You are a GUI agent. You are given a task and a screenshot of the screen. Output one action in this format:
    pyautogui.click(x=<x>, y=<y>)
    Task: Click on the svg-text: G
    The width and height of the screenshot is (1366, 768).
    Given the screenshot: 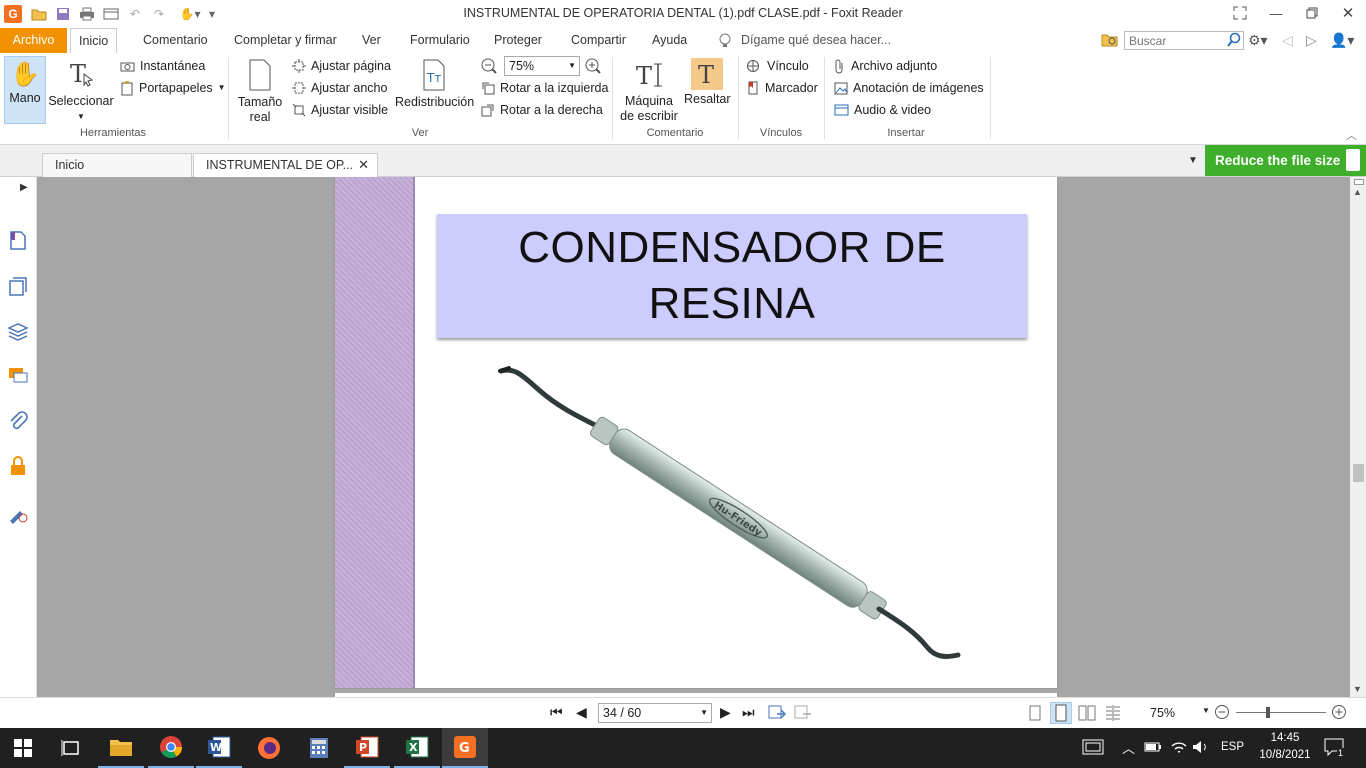 What is the action you would take?
    pyautogui.click(x=464, y=748)
    